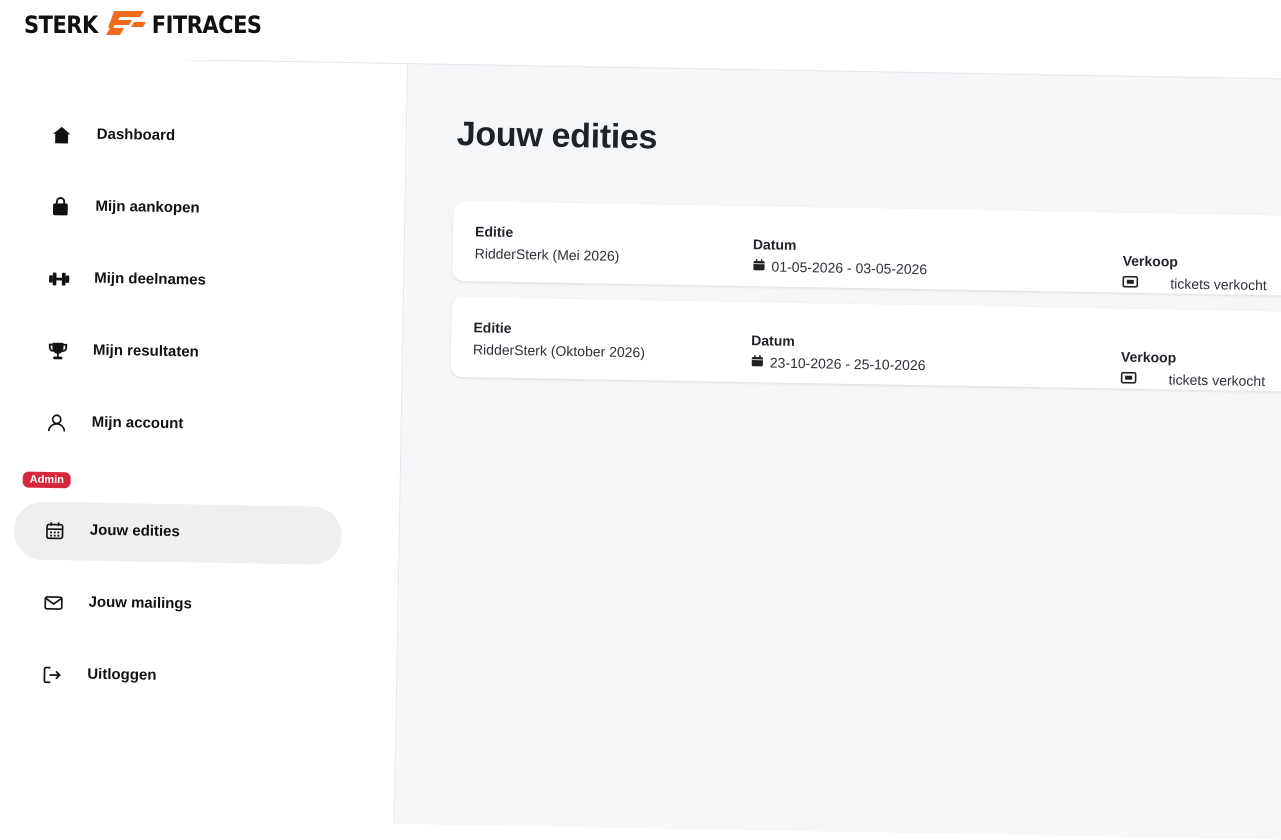 The height and width of the screenshot is (840, 1281). Describe the element at coordinates (61, 135) in the screenshot. I see `home-icon` at that location.